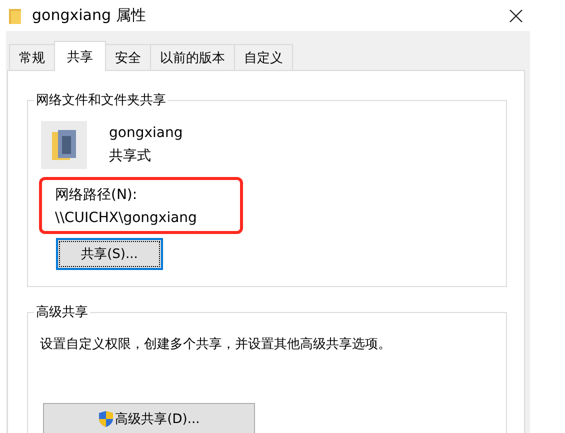 The width and height of the screenshot is (565, 433). I want to click on group-title: 网络文件和文件夹共享, so click(101, 100).